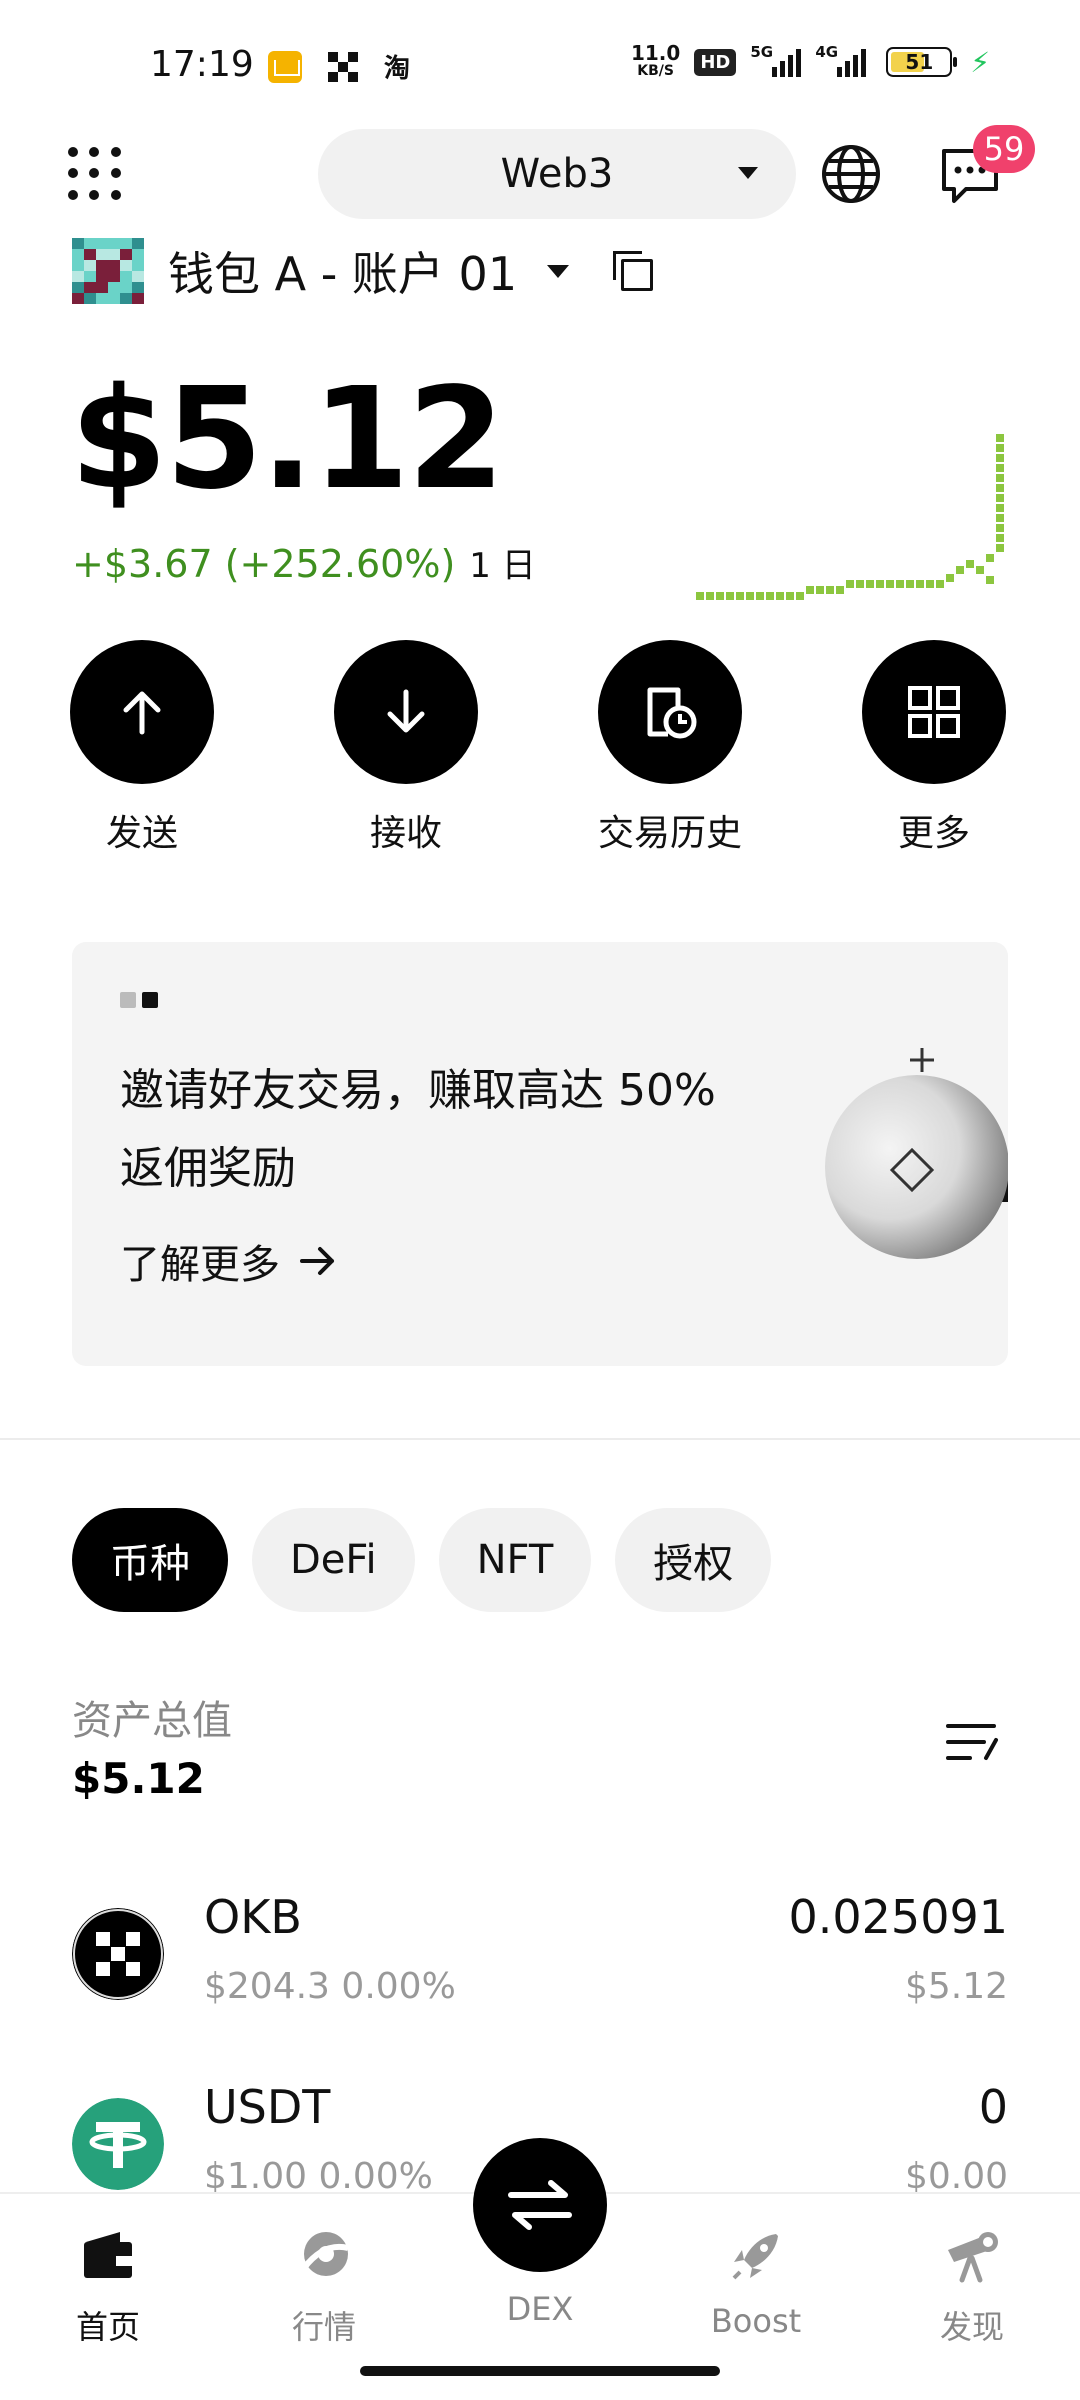 The width and height of the screenshot is (1080, 2400). Describe the element at coordinates (1004, 149) in the screenshot. I see `notification-badge: 59` at that location.